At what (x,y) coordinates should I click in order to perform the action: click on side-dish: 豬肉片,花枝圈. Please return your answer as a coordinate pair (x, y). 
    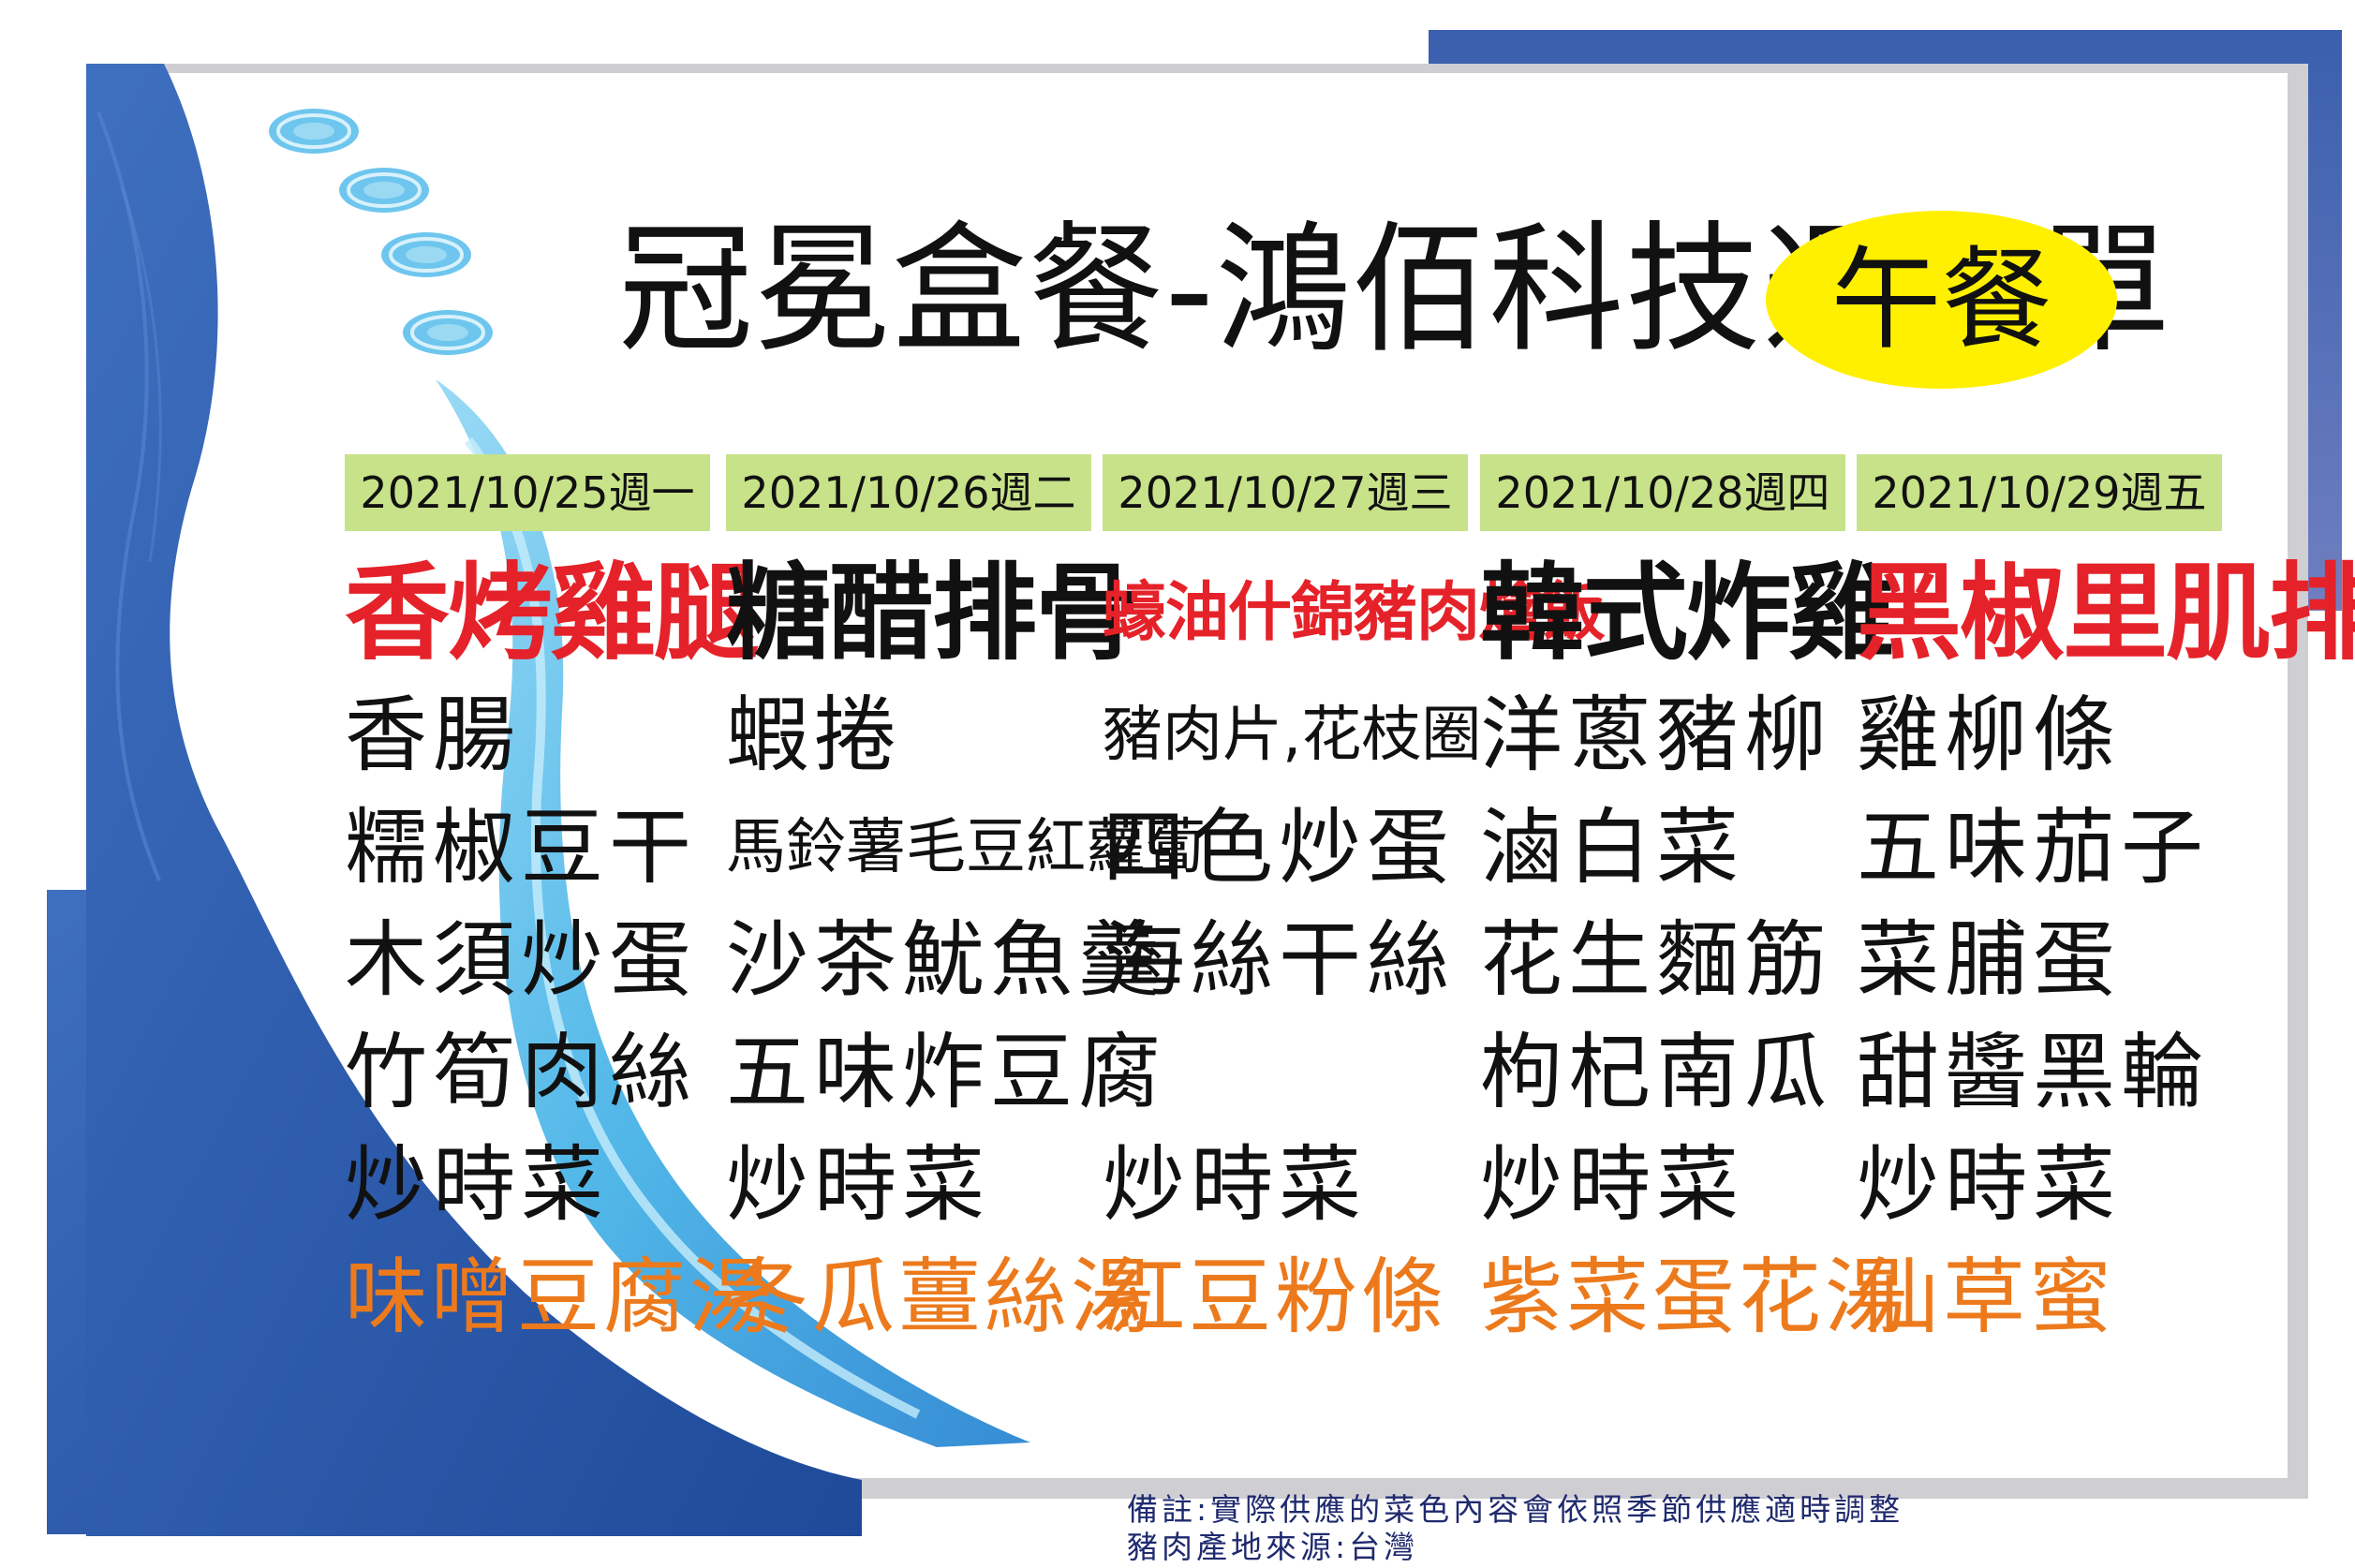
    Looking at the image, I should click on (1292, 735).